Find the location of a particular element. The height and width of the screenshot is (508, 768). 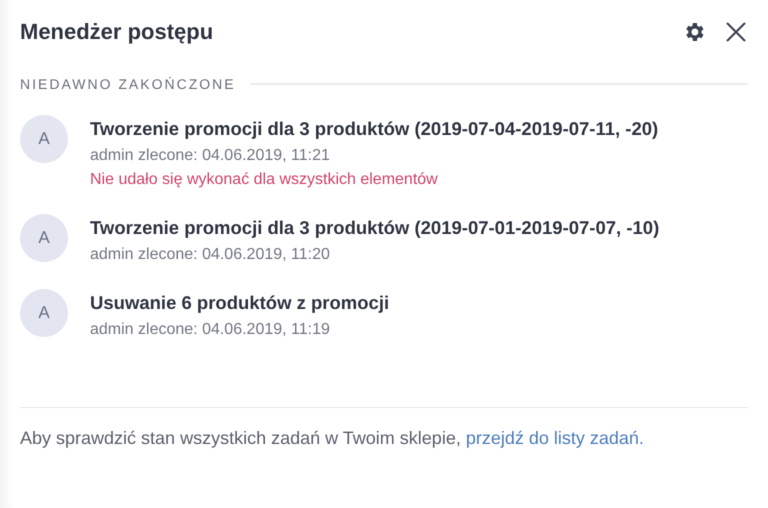

error-message: Nie udało się wykonać dla wszystkich elementów is located at coordinates (264, 180).